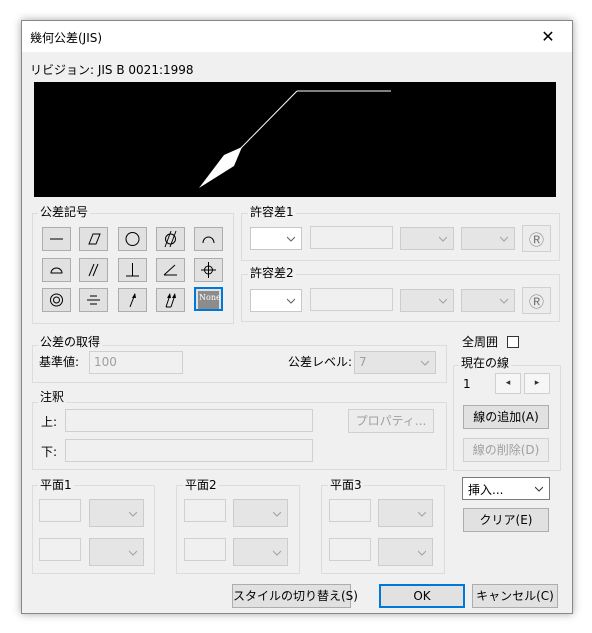  Describe the element at coordinates (59, 362) in the screenshot. I see `base-value-label: 基準値:` at that location.